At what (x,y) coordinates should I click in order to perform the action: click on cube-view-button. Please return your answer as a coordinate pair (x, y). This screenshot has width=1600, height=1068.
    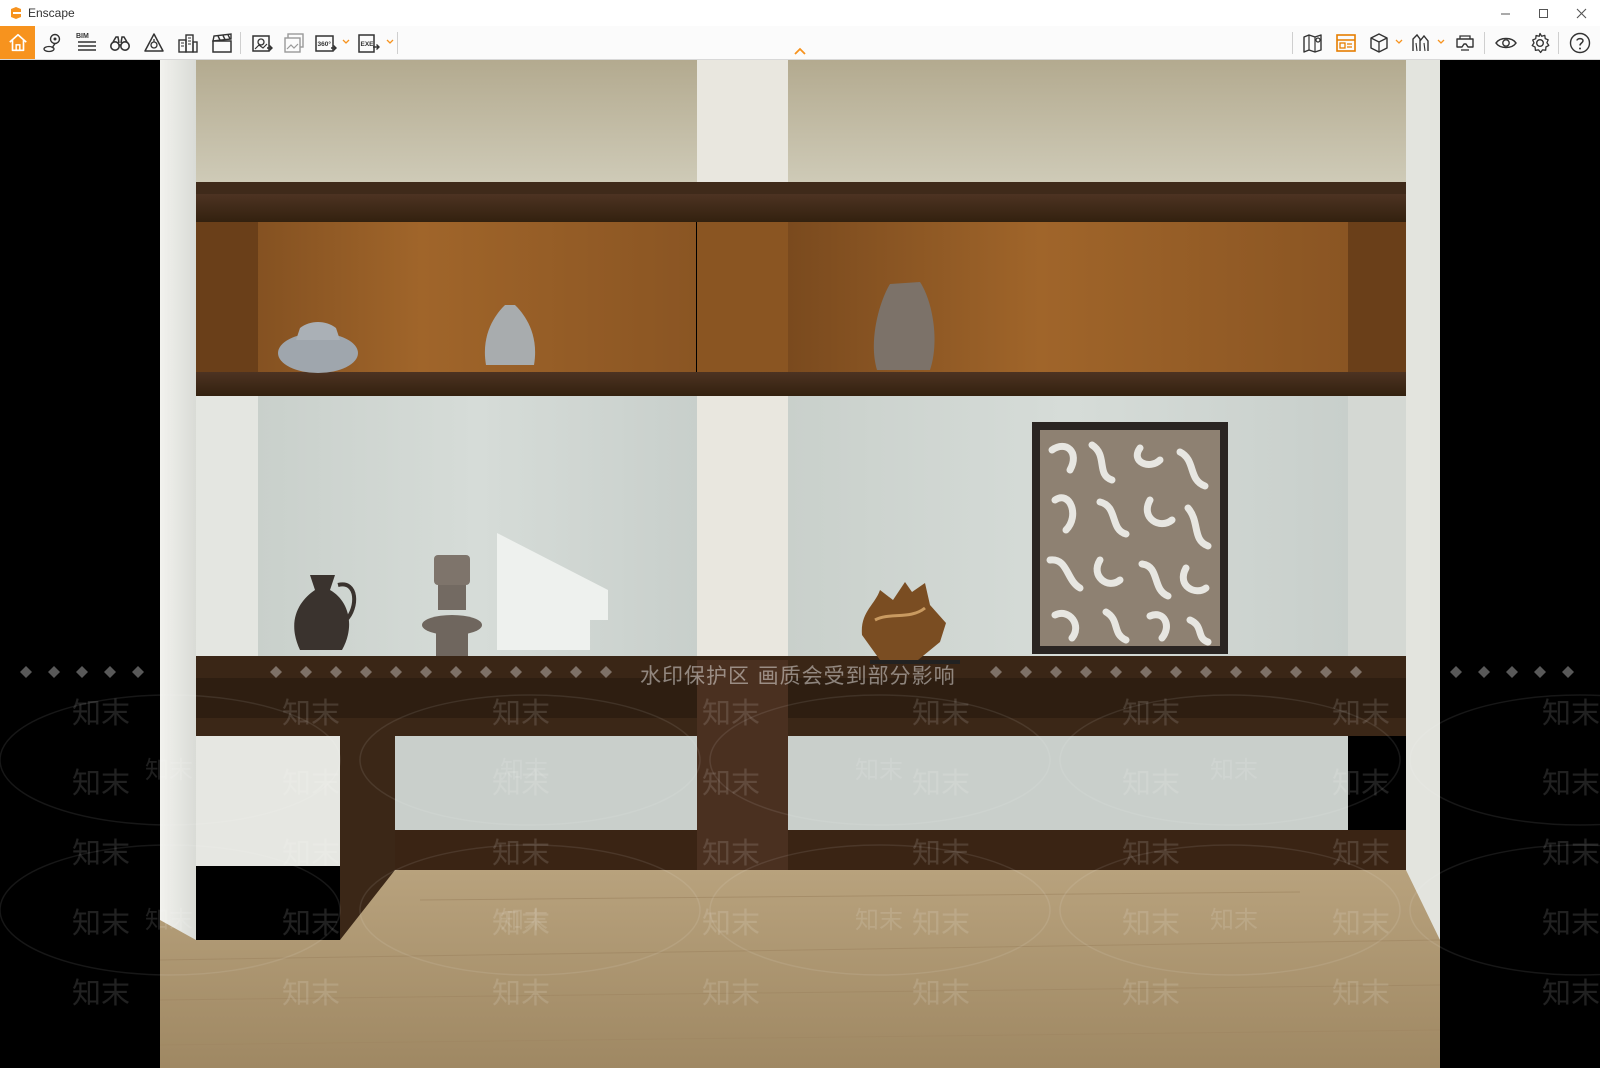
    Looking at the image, I should click on (1379, 42).